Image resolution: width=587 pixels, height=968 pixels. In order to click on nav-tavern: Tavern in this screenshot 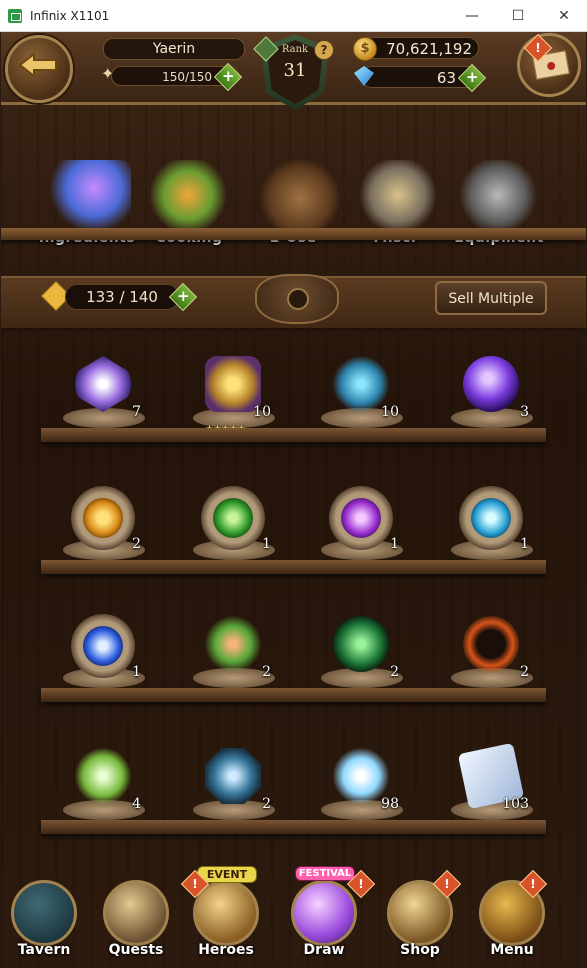, I will do `click(44, 920)`.